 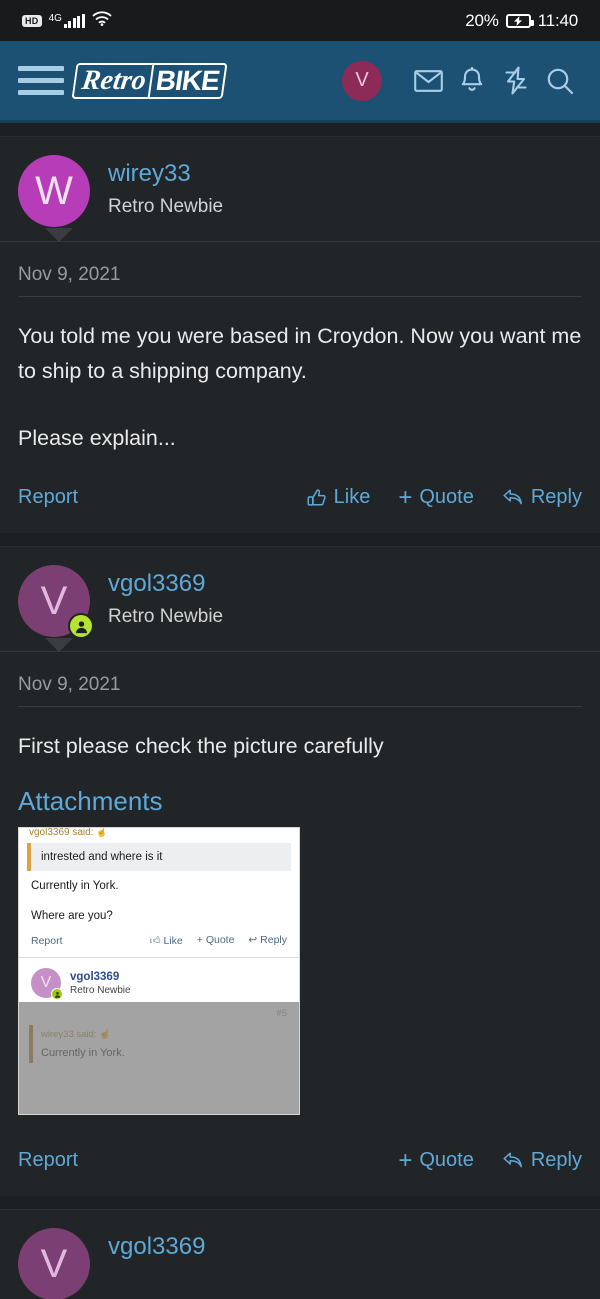 I want to click on preview-actions: Report 👍︎ Like + Quote ↩ Reply, so click(x=159, y=939).